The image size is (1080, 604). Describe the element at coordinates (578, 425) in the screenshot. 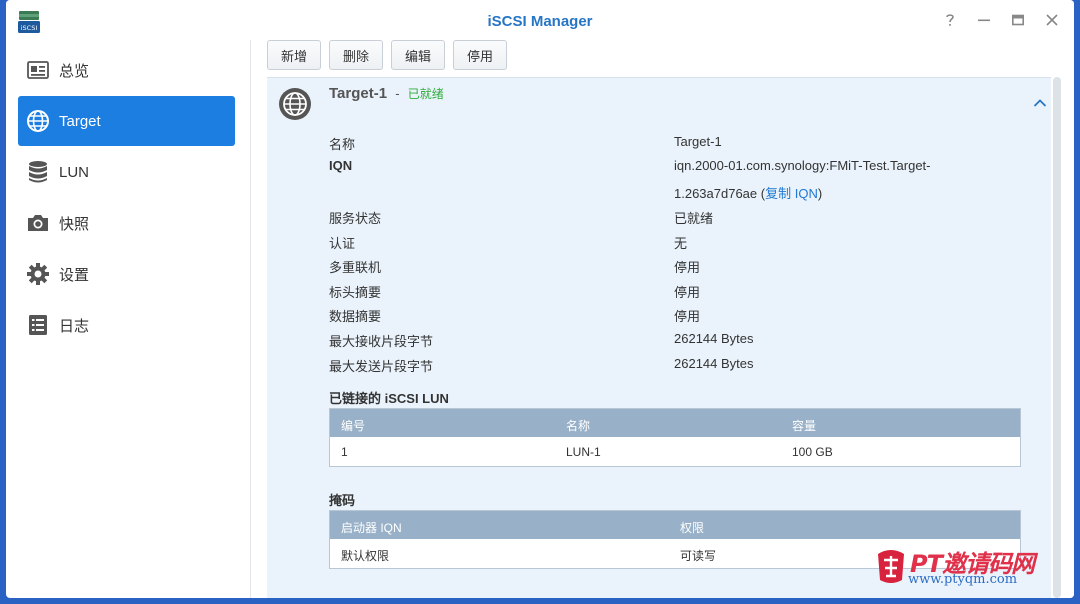

I see `column-header-name: 名称` at that location.